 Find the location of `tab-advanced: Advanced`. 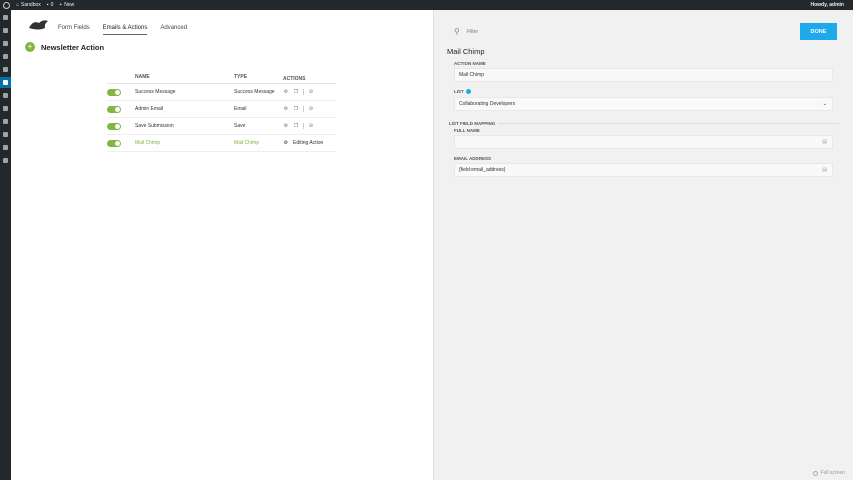

tab-advanced: Advanced is located at coordinates (173, 30).